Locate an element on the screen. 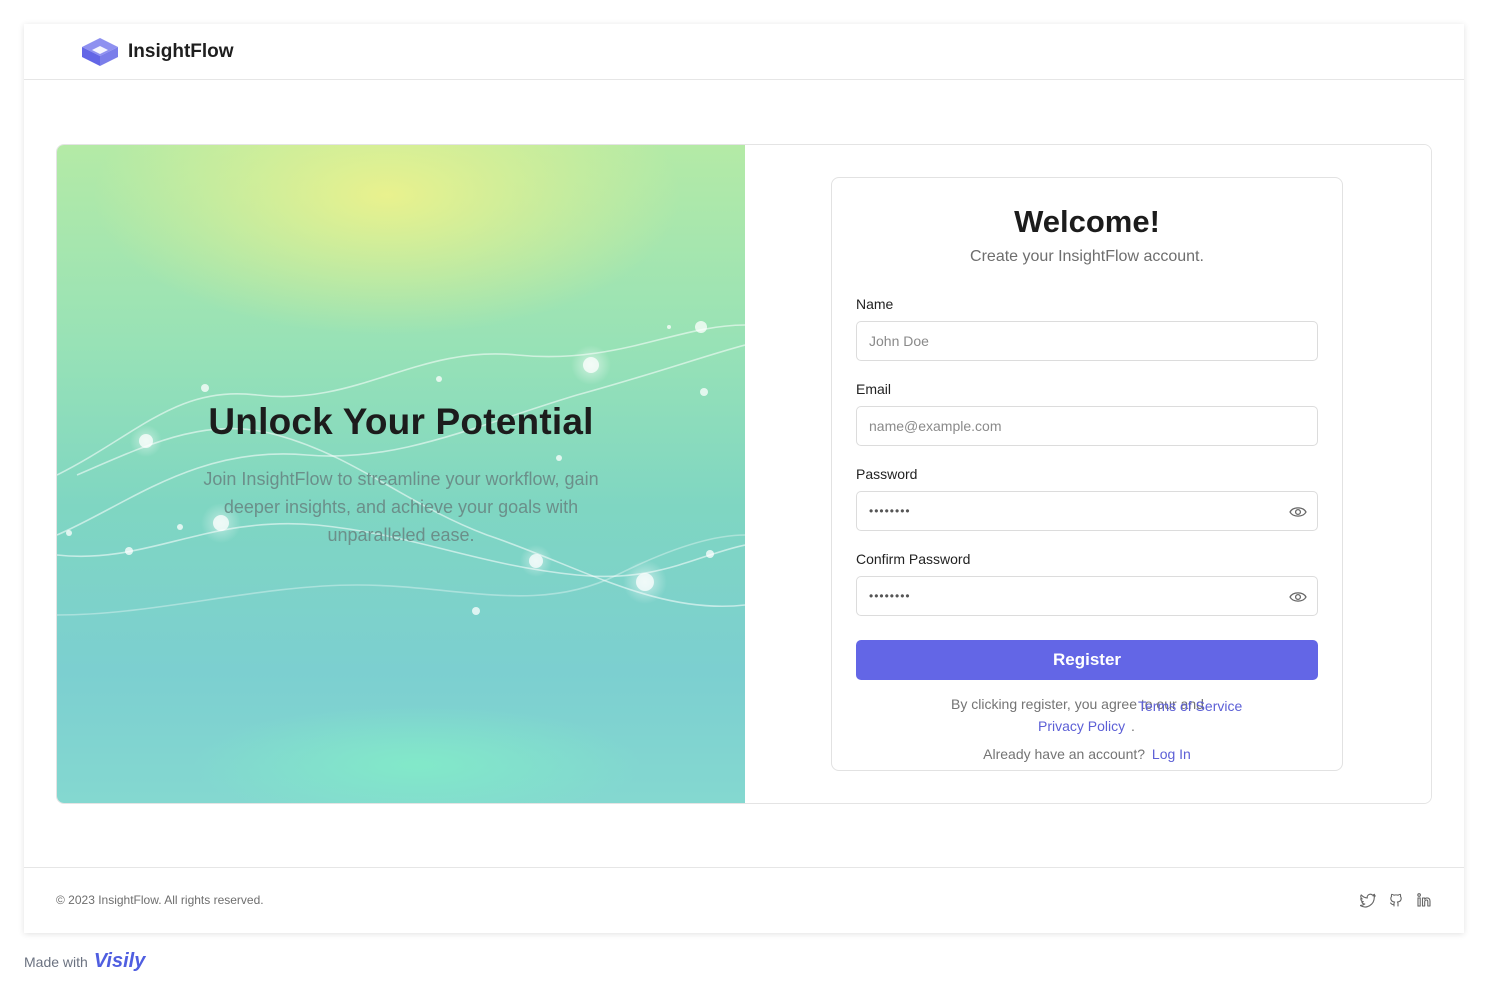 The width and height of the screenshot is (1488, 997). login-link: Log In is located at coordinates (1171, 754).